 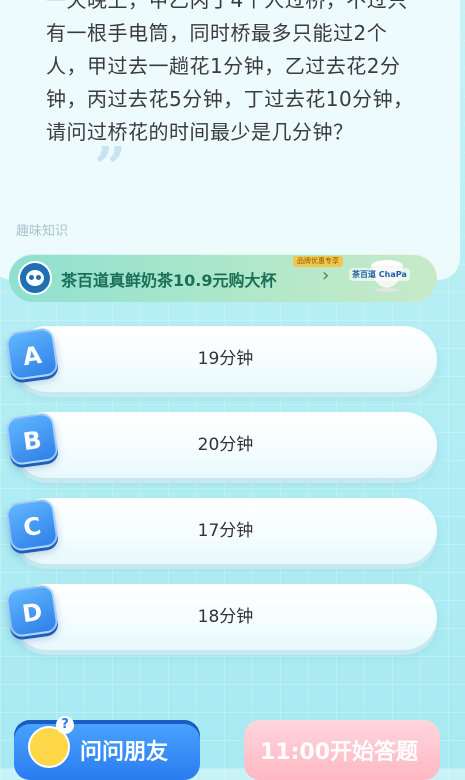 I want to click on option-c: 17分钟, so click(x=225, y=531).